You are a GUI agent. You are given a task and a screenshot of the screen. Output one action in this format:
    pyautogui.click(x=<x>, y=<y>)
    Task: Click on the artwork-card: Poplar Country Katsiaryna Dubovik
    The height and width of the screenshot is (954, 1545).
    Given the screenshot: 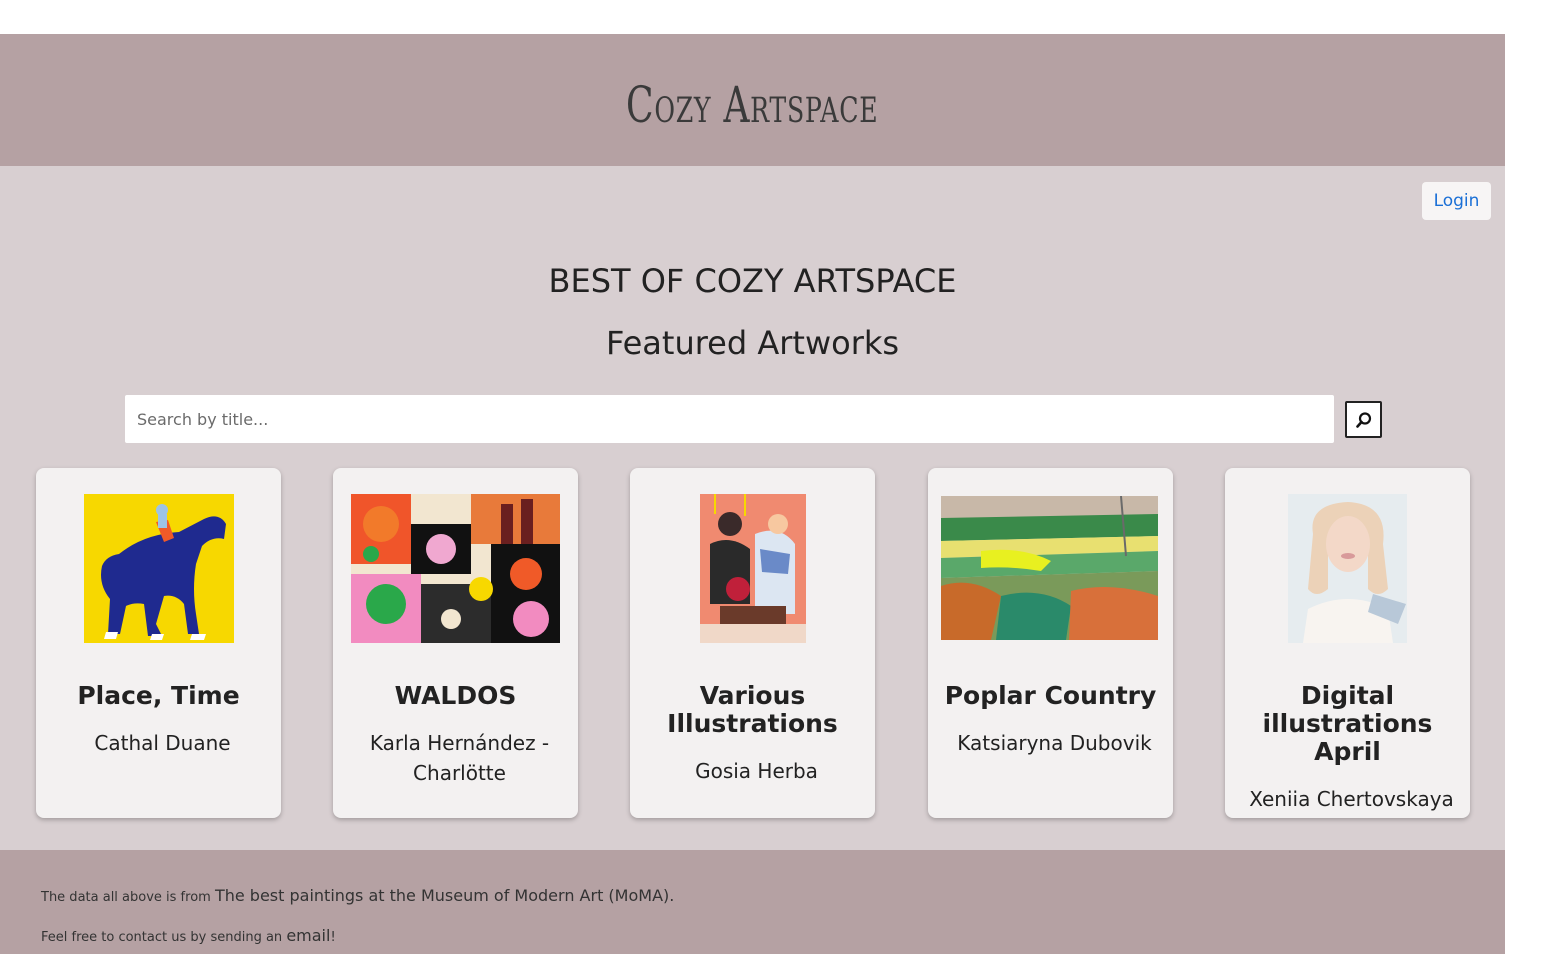 What is the action you would take?
    pyautogui.click(x=1050, y=643)
    